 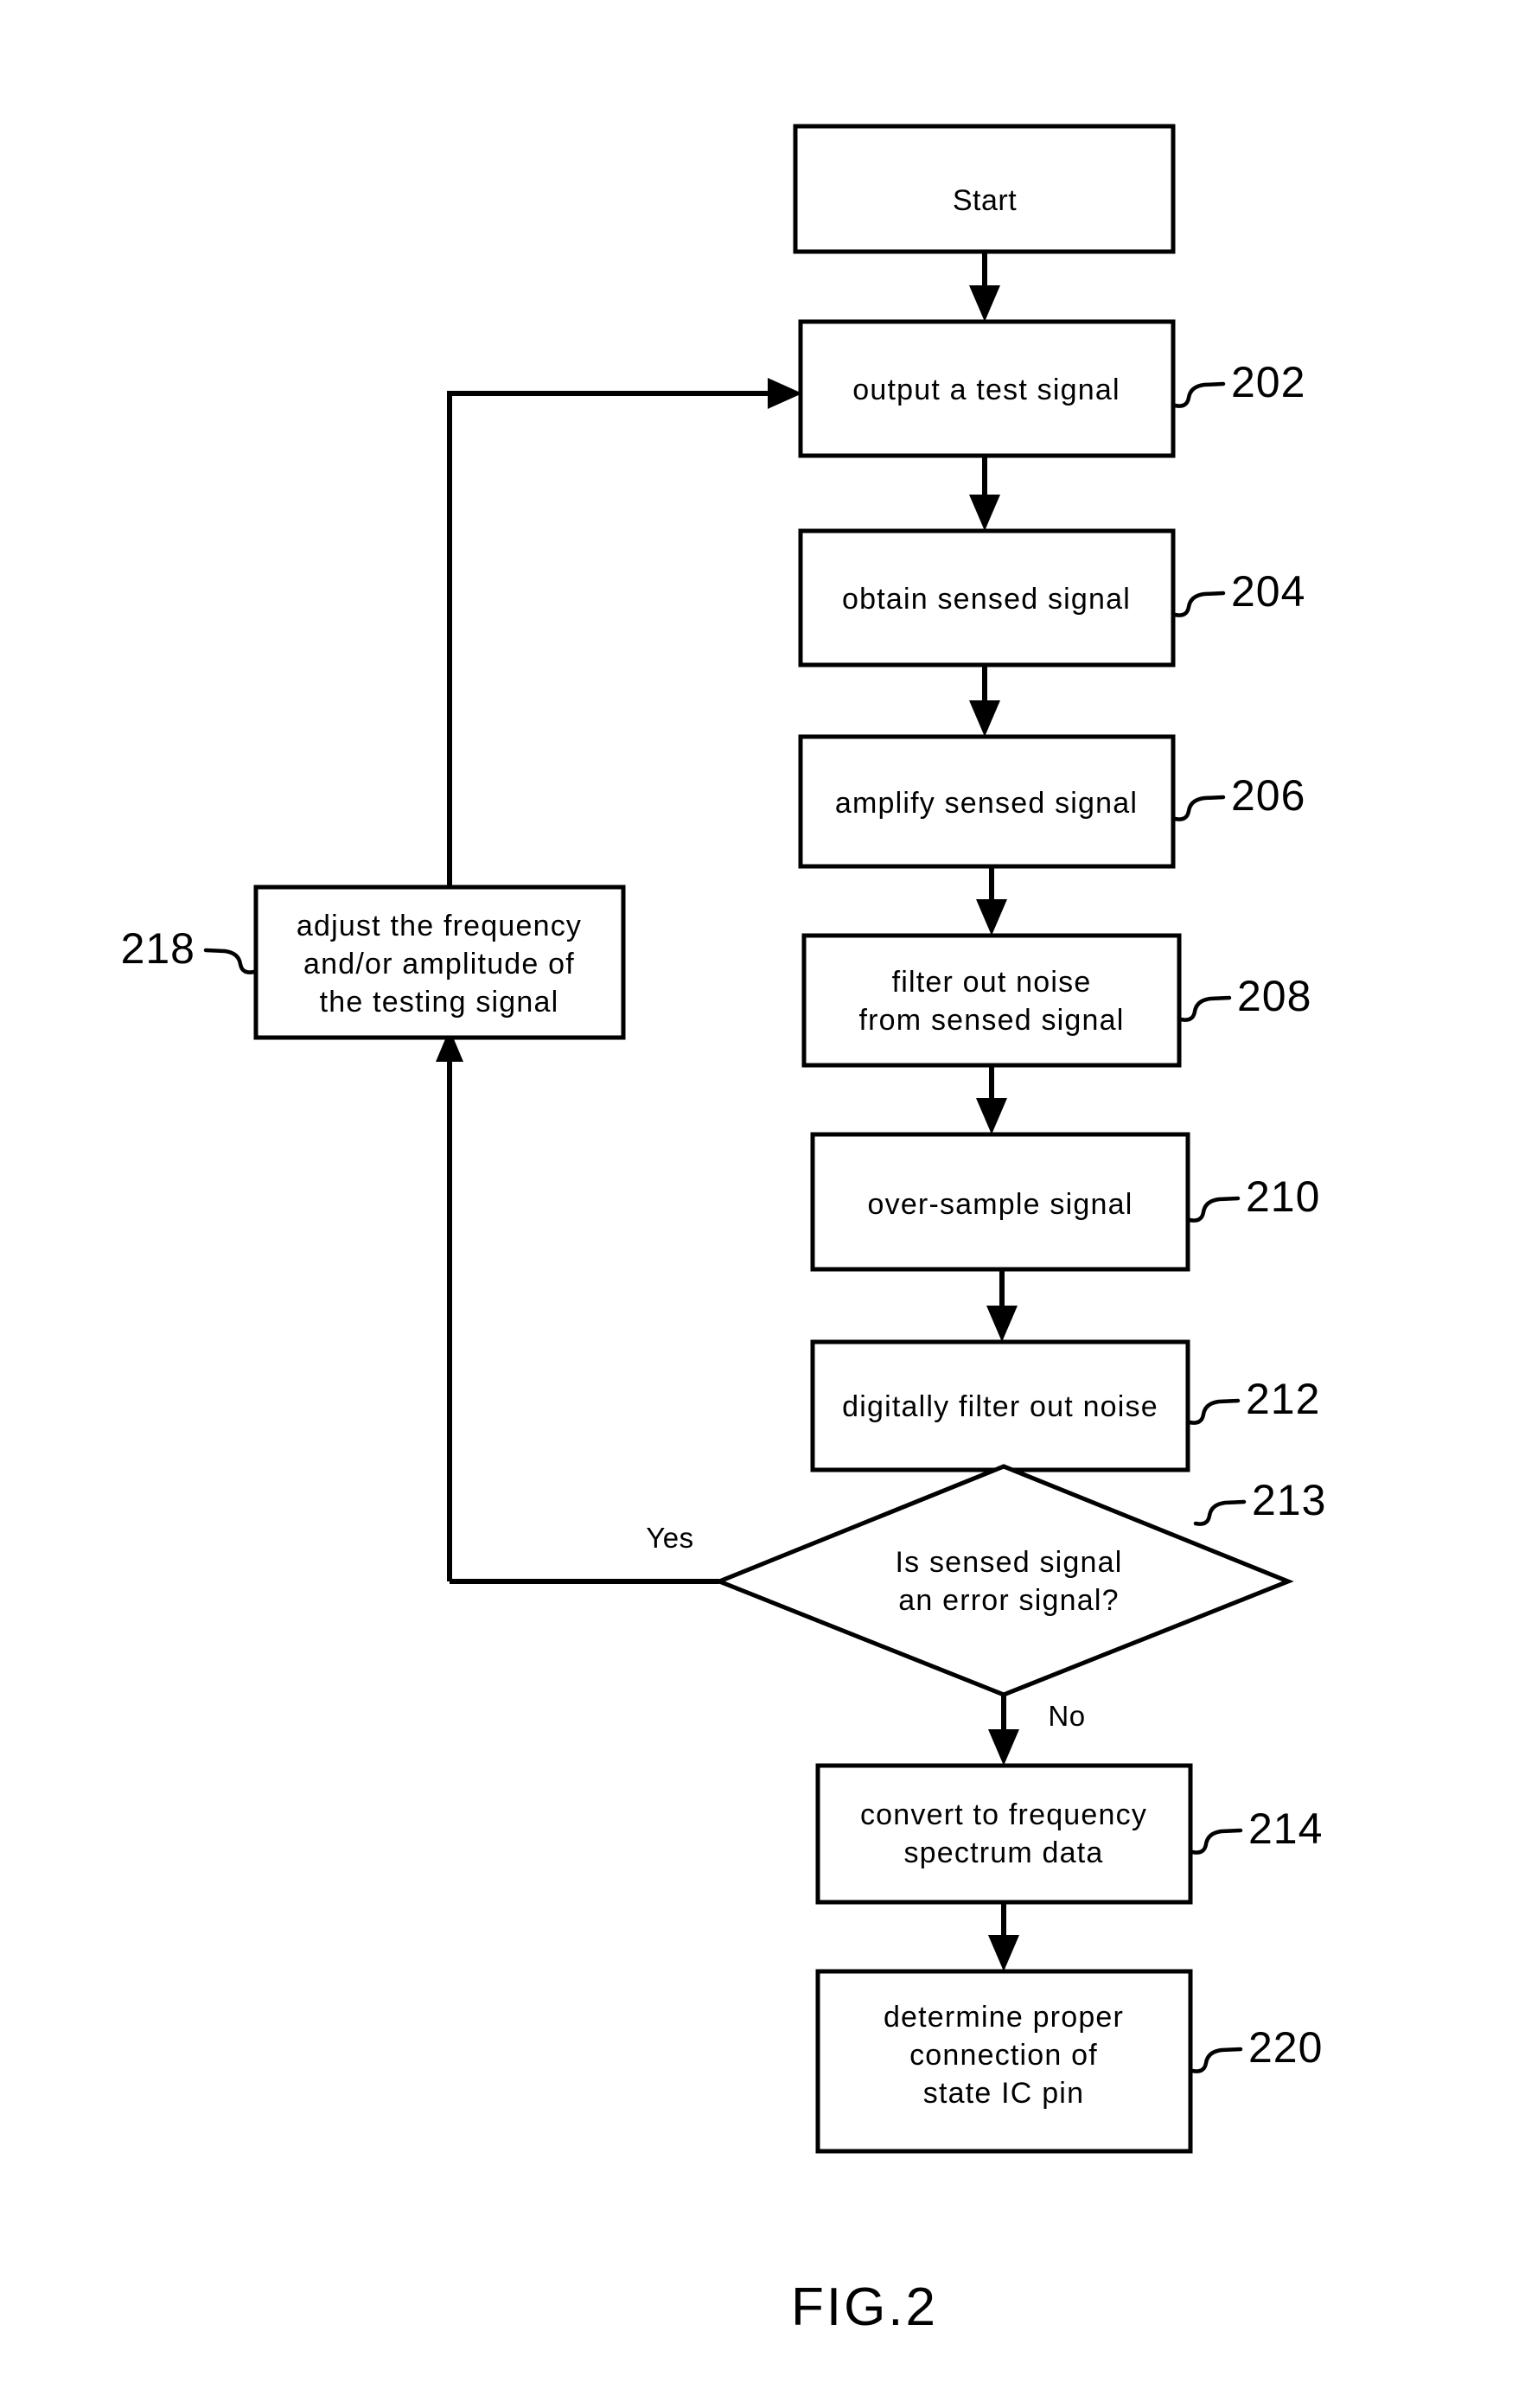 I want to click on node-202: output a test signal 202, so click(x=1051, y=388).